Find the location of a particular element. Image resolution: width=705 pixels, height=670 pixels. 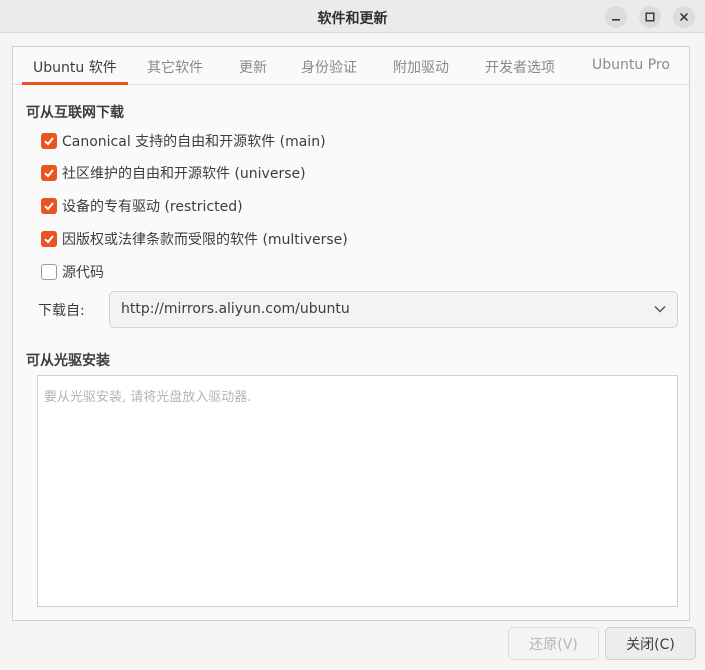

option-main: Canonical 支持的自由和开源软件 (main) is located at coordinates (183, 141).